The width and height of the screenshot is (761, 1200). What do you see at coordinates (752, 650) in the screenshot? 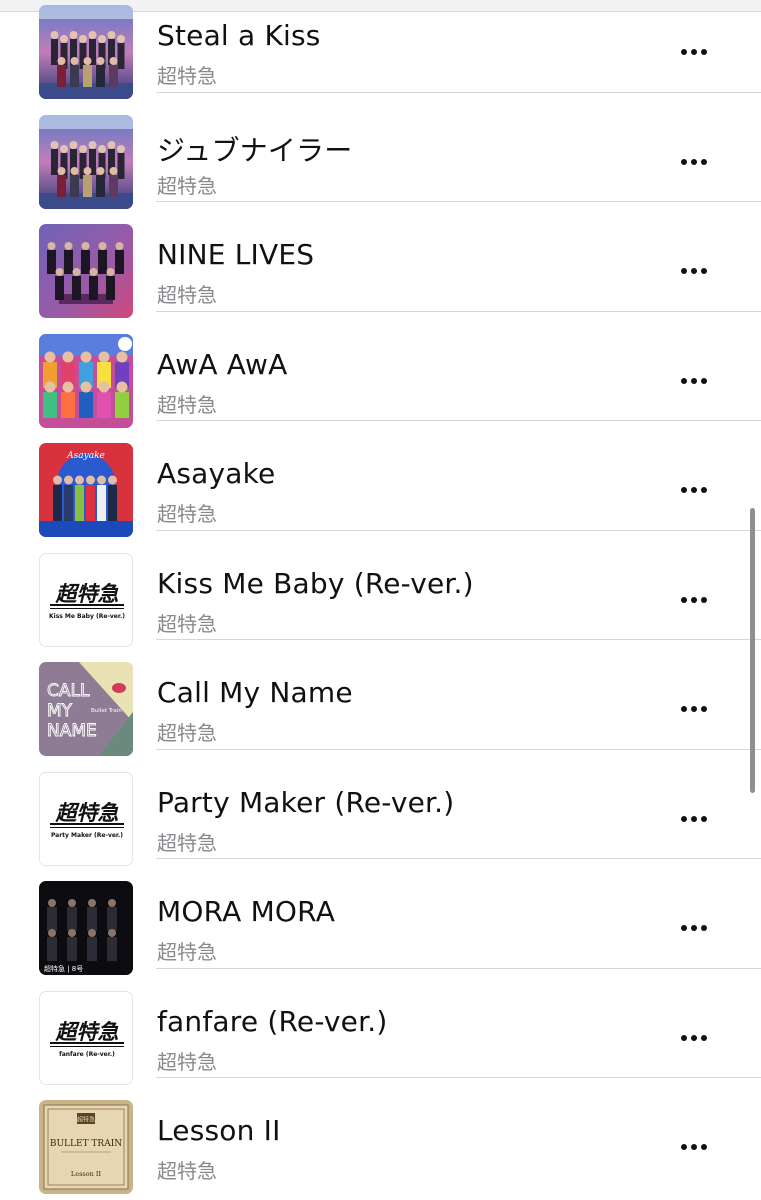
I see `scrollbar` at bounding box center [752, 650].